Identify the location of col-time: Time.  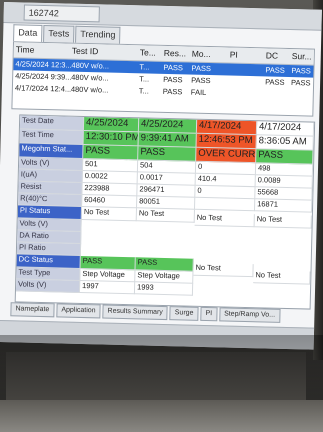
(44, 49).